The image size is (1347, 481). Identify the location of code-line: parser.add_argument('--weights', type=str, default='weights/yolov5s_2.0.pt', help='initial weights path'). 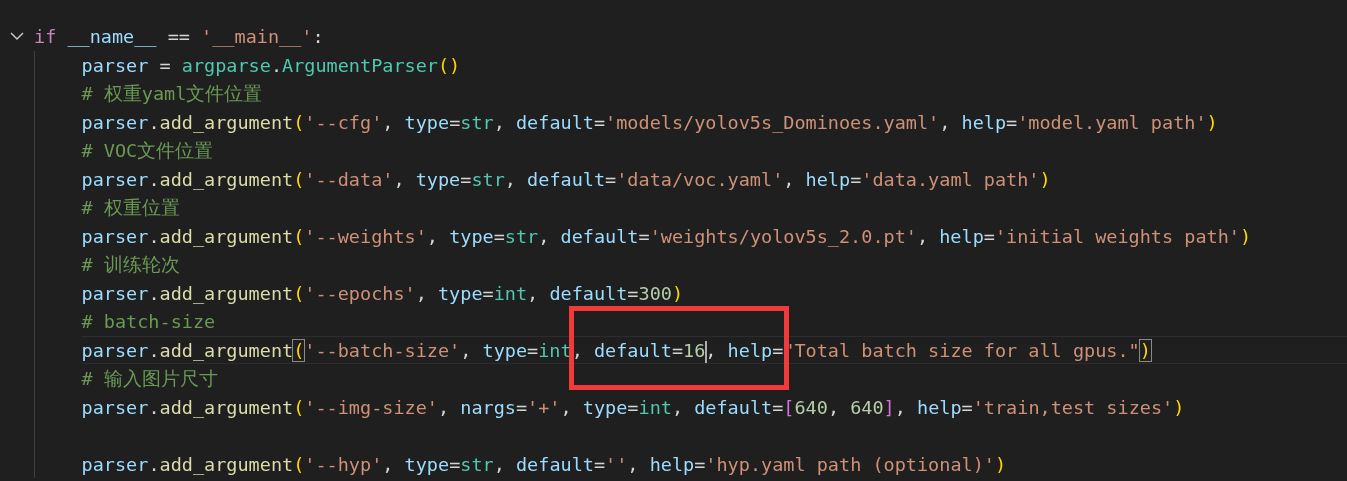
(667, 236).